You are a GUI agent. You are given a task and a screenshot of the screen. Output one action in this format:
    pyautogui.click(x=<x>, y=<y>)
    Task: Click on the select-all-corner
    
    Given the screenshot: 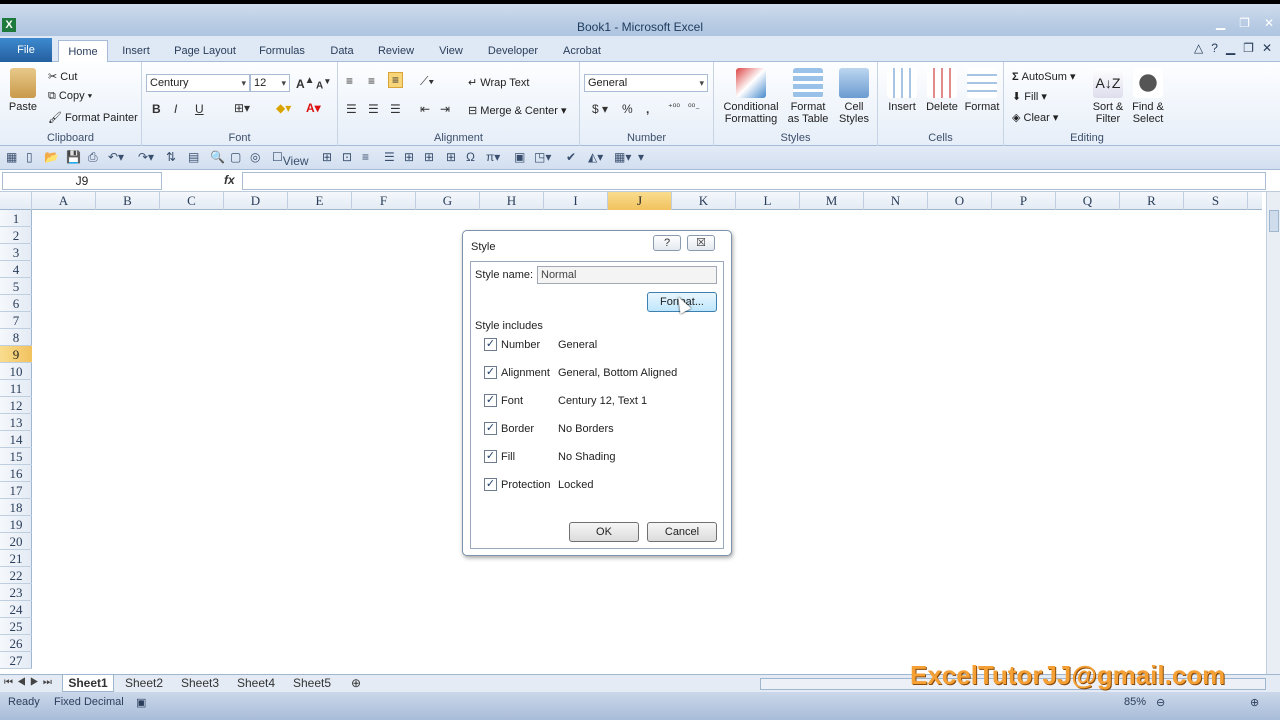 What is the action you would take?
    pyautogui.click(x=16, y=201)
    